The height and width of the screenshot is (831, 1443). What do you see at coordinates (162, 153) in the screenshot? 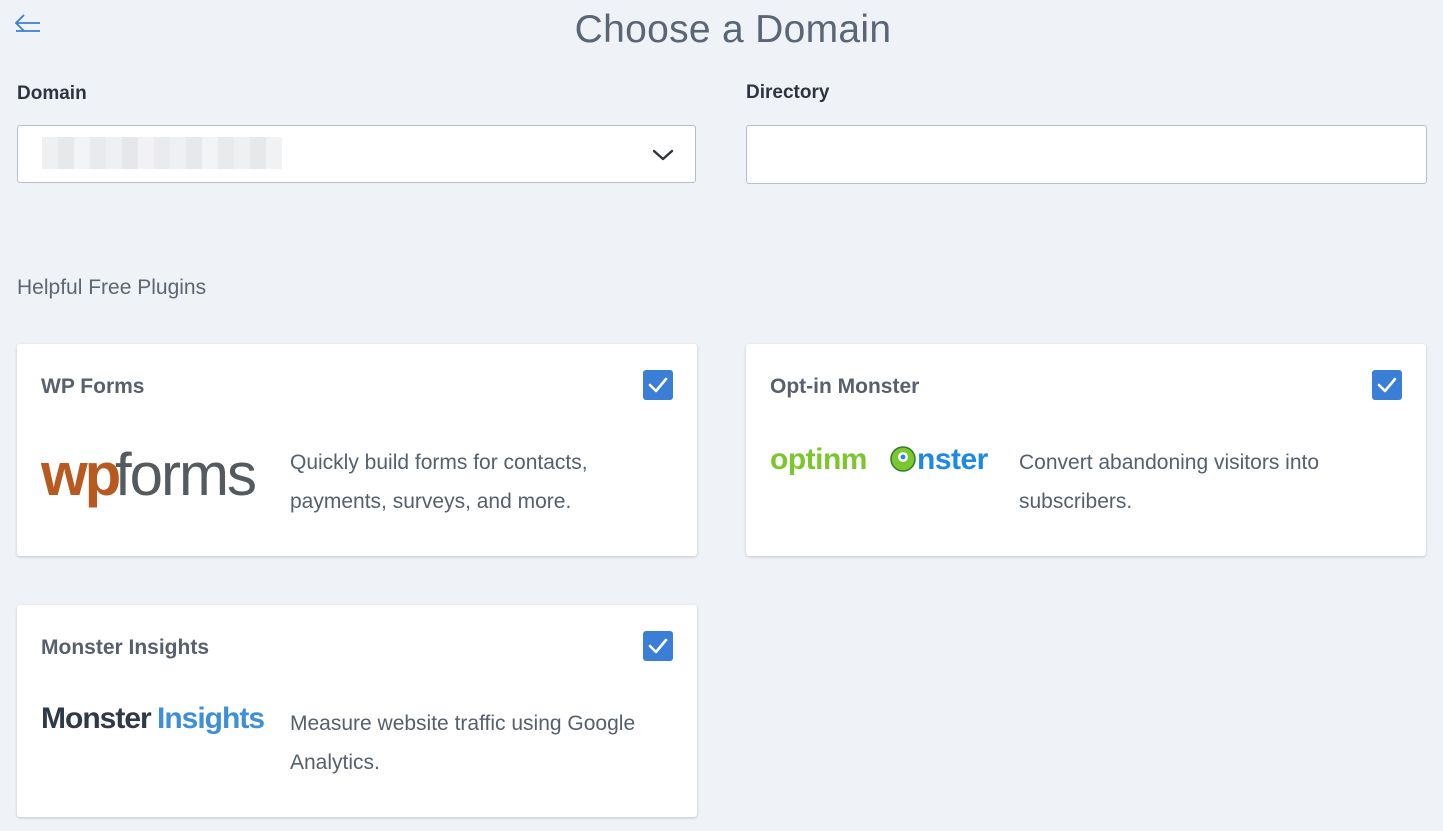
I see `domain-select-value` at bounding box center [162, 153].